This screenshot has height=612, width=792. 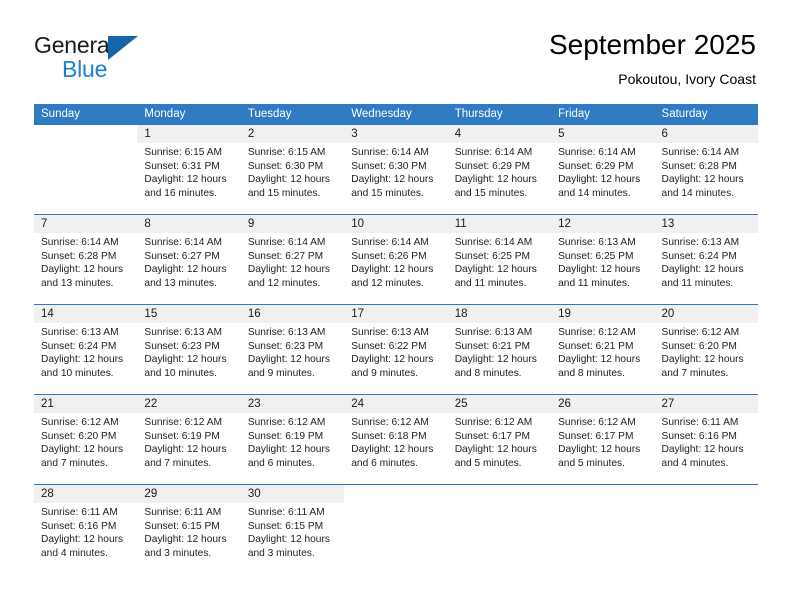 What do you see at coordinates (664, 134) in the screenshot?
I see `day-number: 6` at bounding box center [664, 134].